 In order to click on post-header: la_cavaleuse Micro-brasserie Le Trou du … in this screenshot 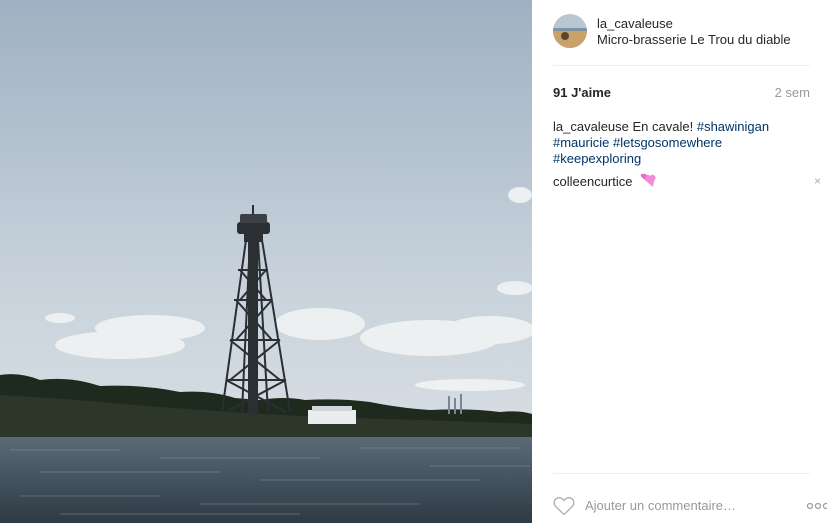, I will do `click(681, 40)`.